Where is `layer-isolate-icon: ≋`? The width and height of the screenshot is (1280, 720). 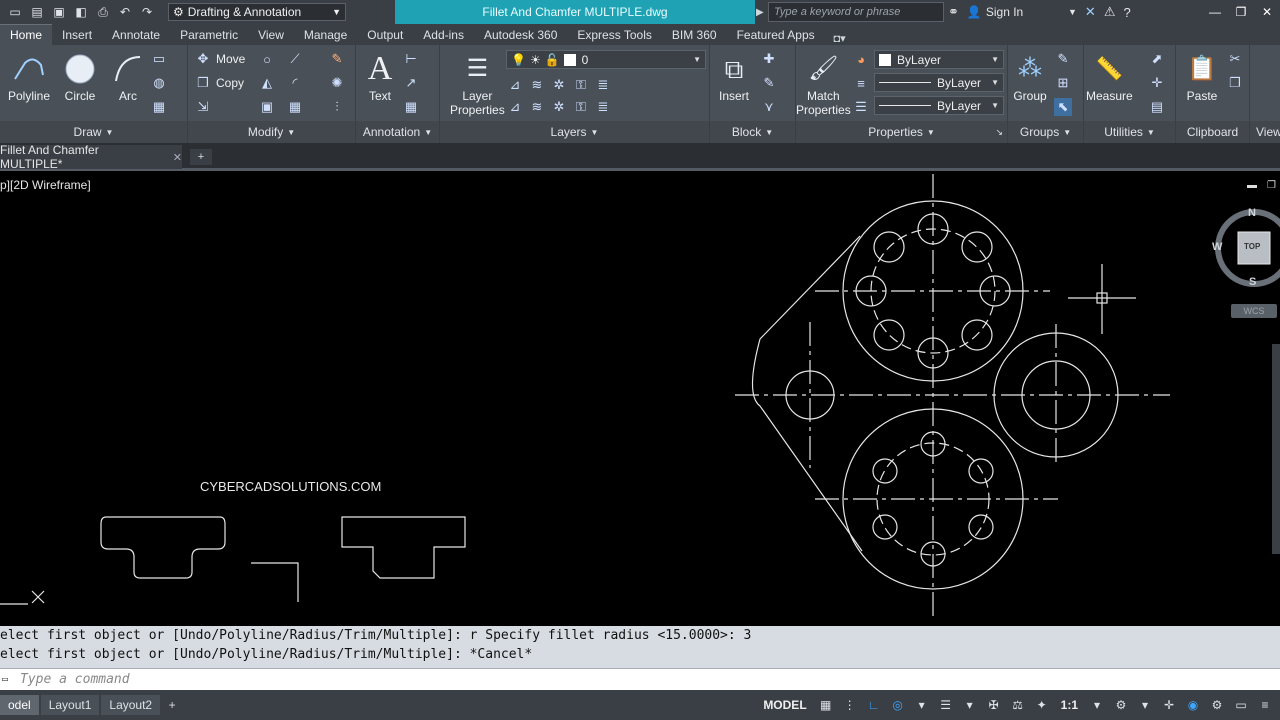
layer-isolate-icon: ≋ is located at coordinates (537, 85).